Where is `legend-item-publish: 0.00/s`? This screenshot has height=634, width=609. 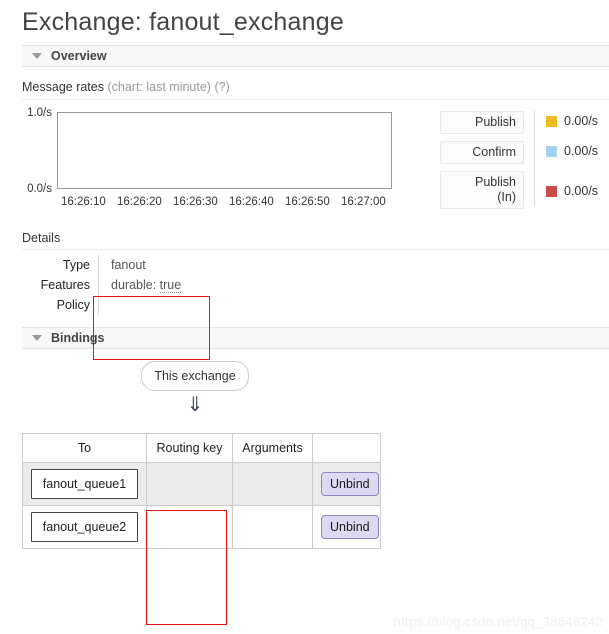 legend-item-publish: 0.00/s is located at coordinates (572, 121).